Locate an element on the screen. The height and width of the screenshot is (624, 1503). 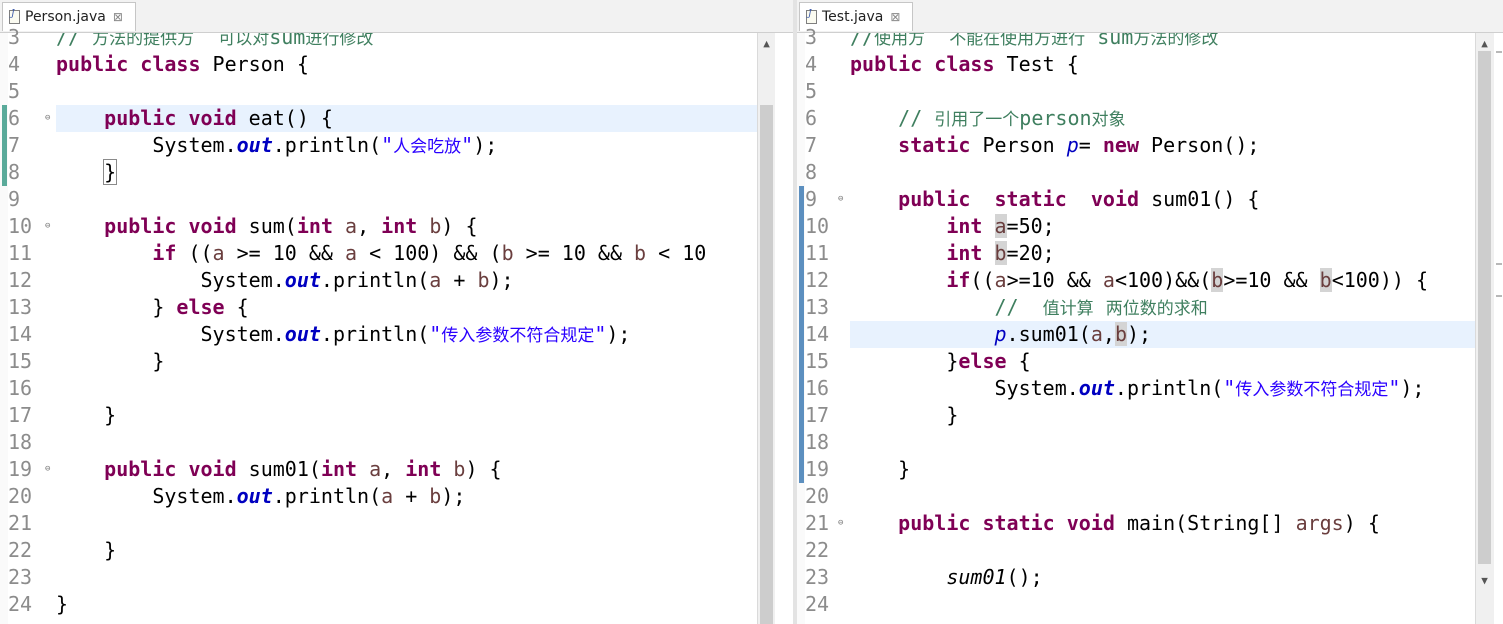
tab-label: Person.java is located at coordinates (65, 17).